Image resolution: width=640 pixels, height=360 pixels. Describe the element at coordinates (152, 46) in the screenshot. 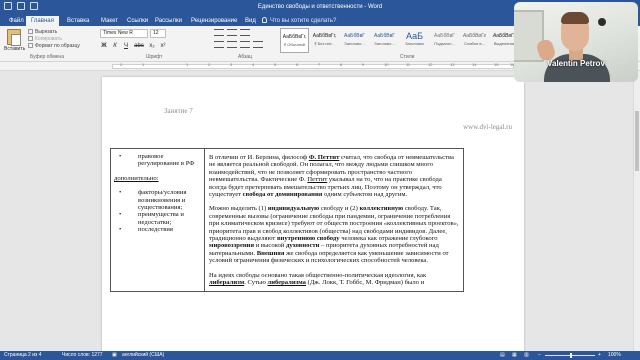

I see `subscript-button: x₂` at that location.